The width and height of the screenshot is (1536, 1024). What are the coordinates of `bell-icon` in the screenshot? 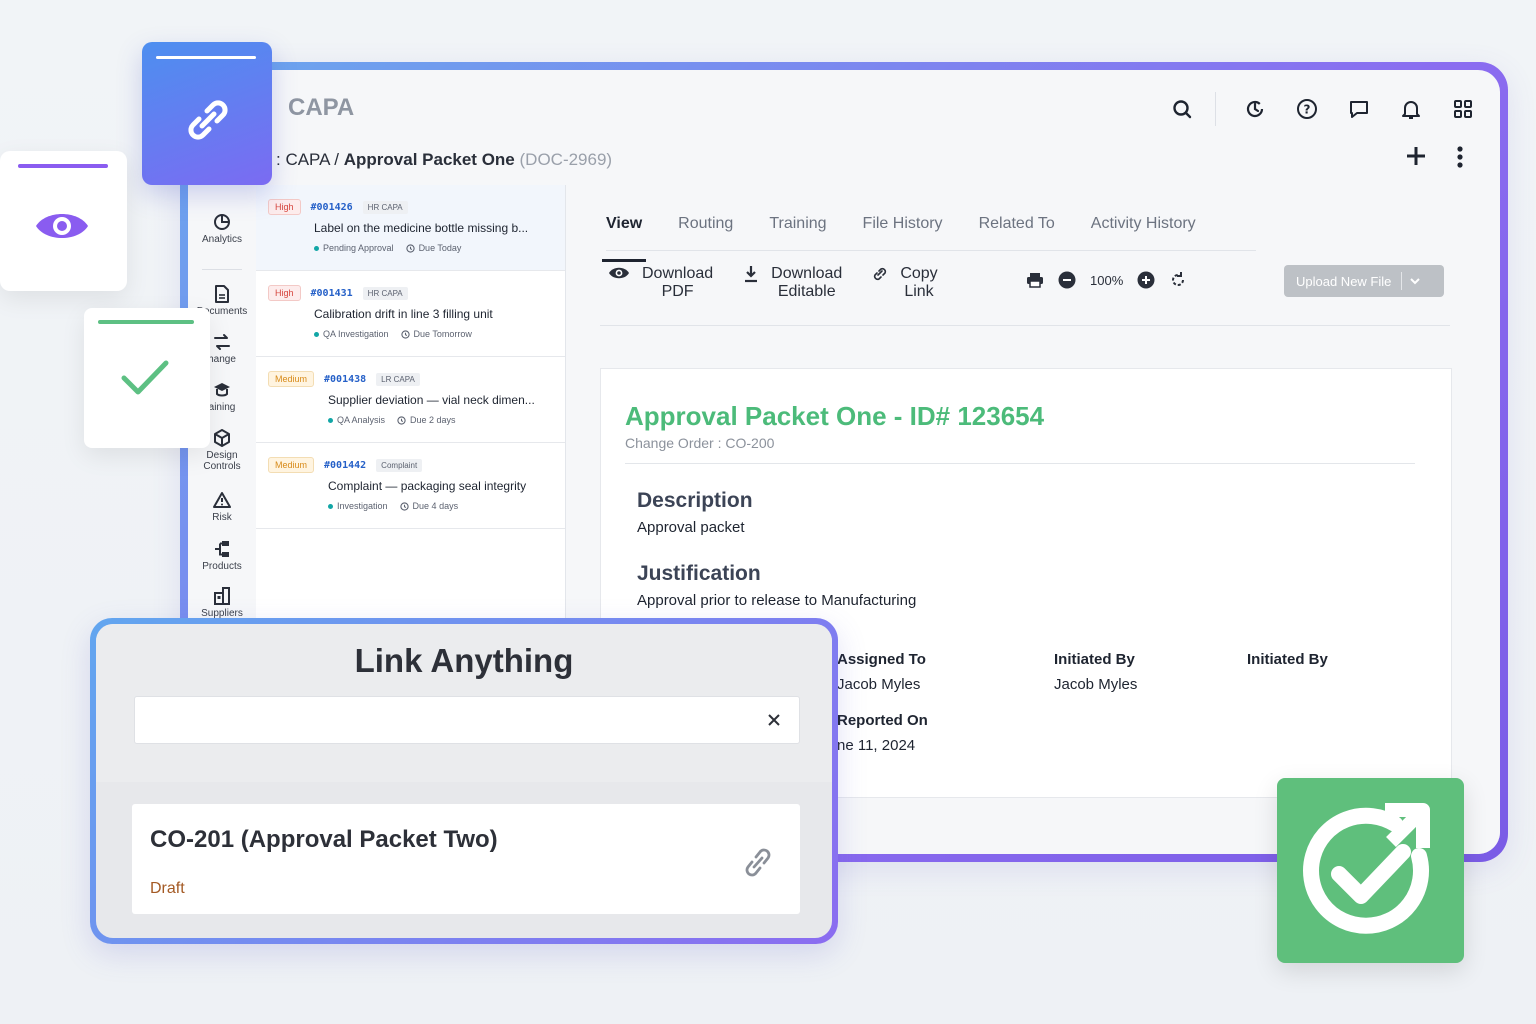 It's located at (1411, 109).